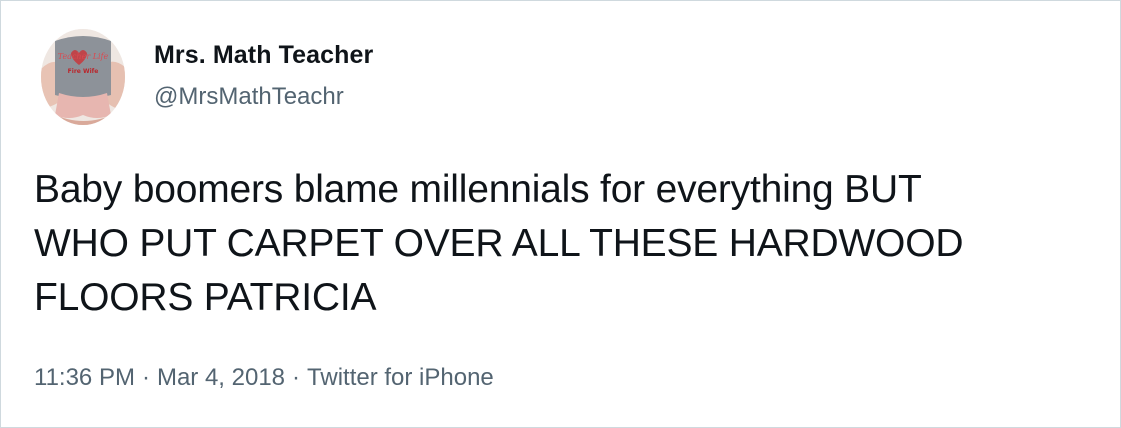  I want to click on avatar: Teacher Life Fire Wife, so click(83, 77).